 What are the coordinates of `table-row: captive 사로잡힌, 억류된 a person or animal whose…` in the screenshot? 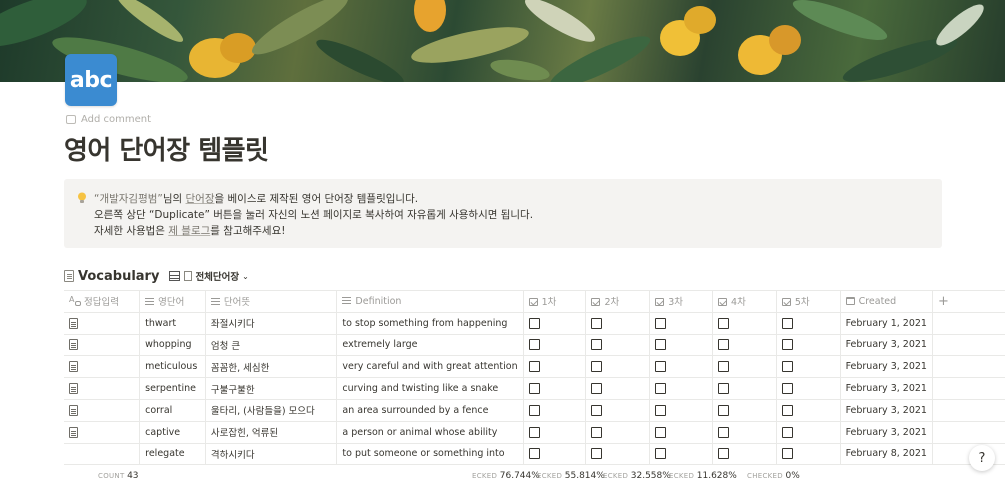 It's located at (534, 432).